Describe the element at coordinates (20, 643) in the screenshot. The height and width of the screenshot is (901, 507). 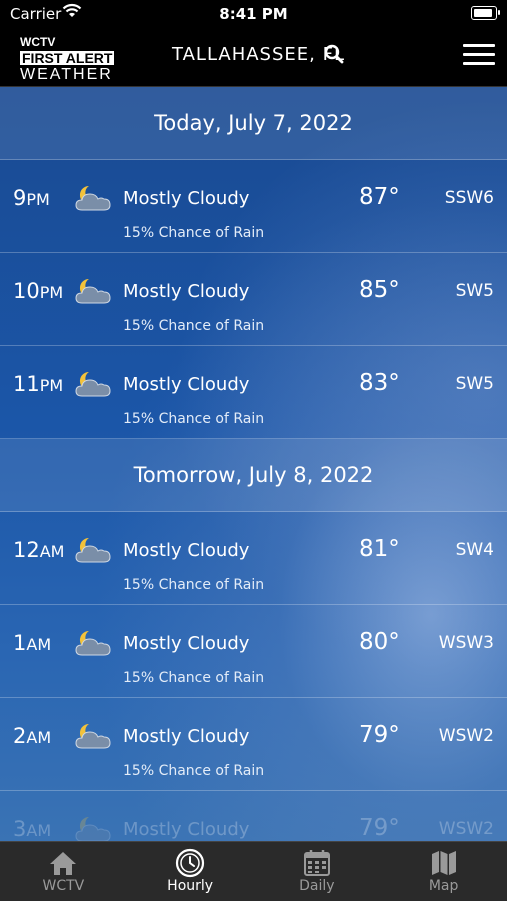
I see `hour-number: 1` at that location.